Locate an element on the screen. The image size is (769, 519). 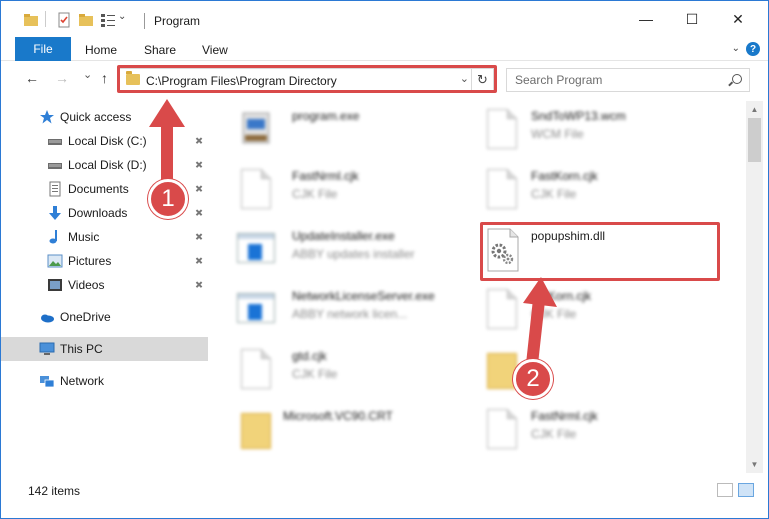
sidebar-item-videos: Videos ✚ is located at coordinates (104, 285).